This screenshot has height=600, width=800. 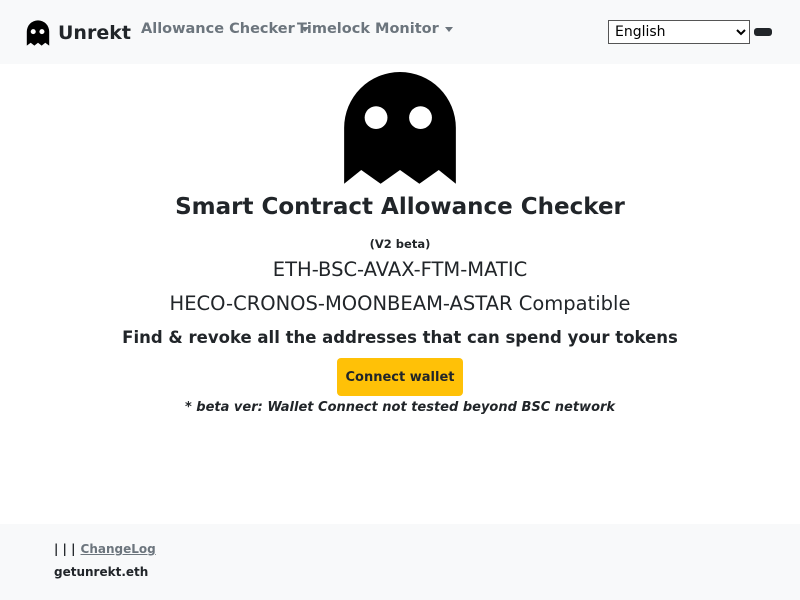 I want to click on footer-links: | | | ChangeLog, so click(x=105, y=549).